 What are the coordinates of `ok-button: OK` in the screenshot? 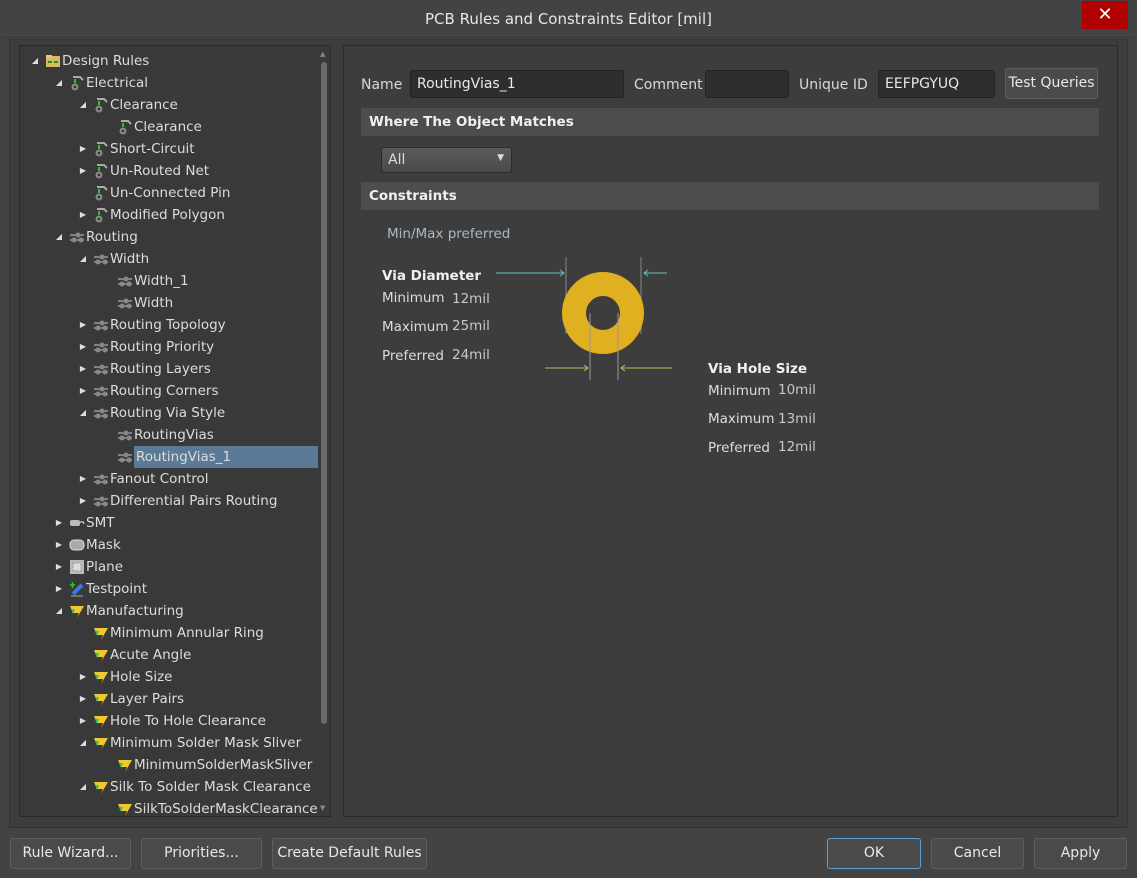 It's located at (874, 853).